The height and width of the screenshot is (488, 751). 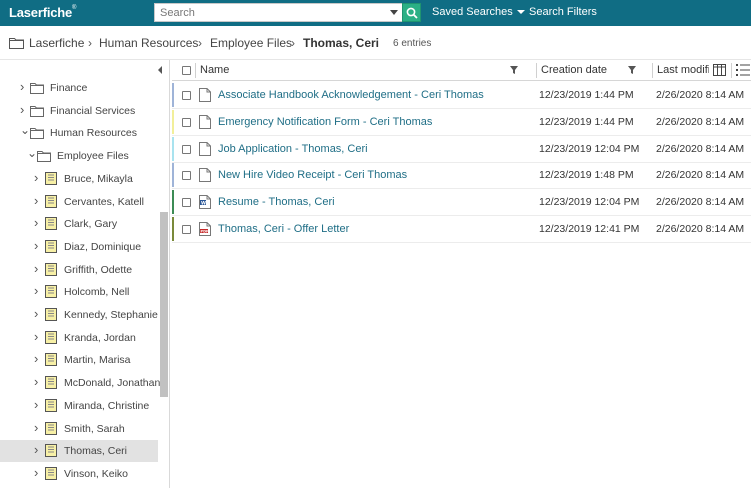 I want to click on tree-item: ⌄ Human Resources, so click(x=79, y=133).